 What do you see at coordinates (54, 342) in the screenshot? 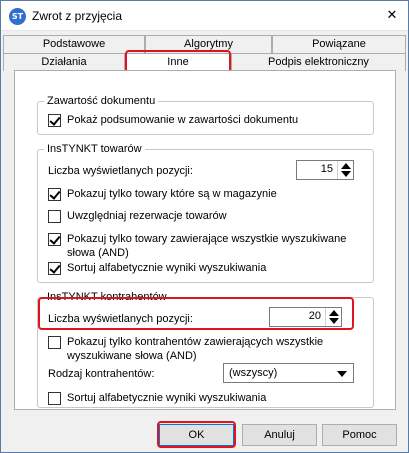
I see `checkbox-contractors-all-words` at bounding box center [54, 342].